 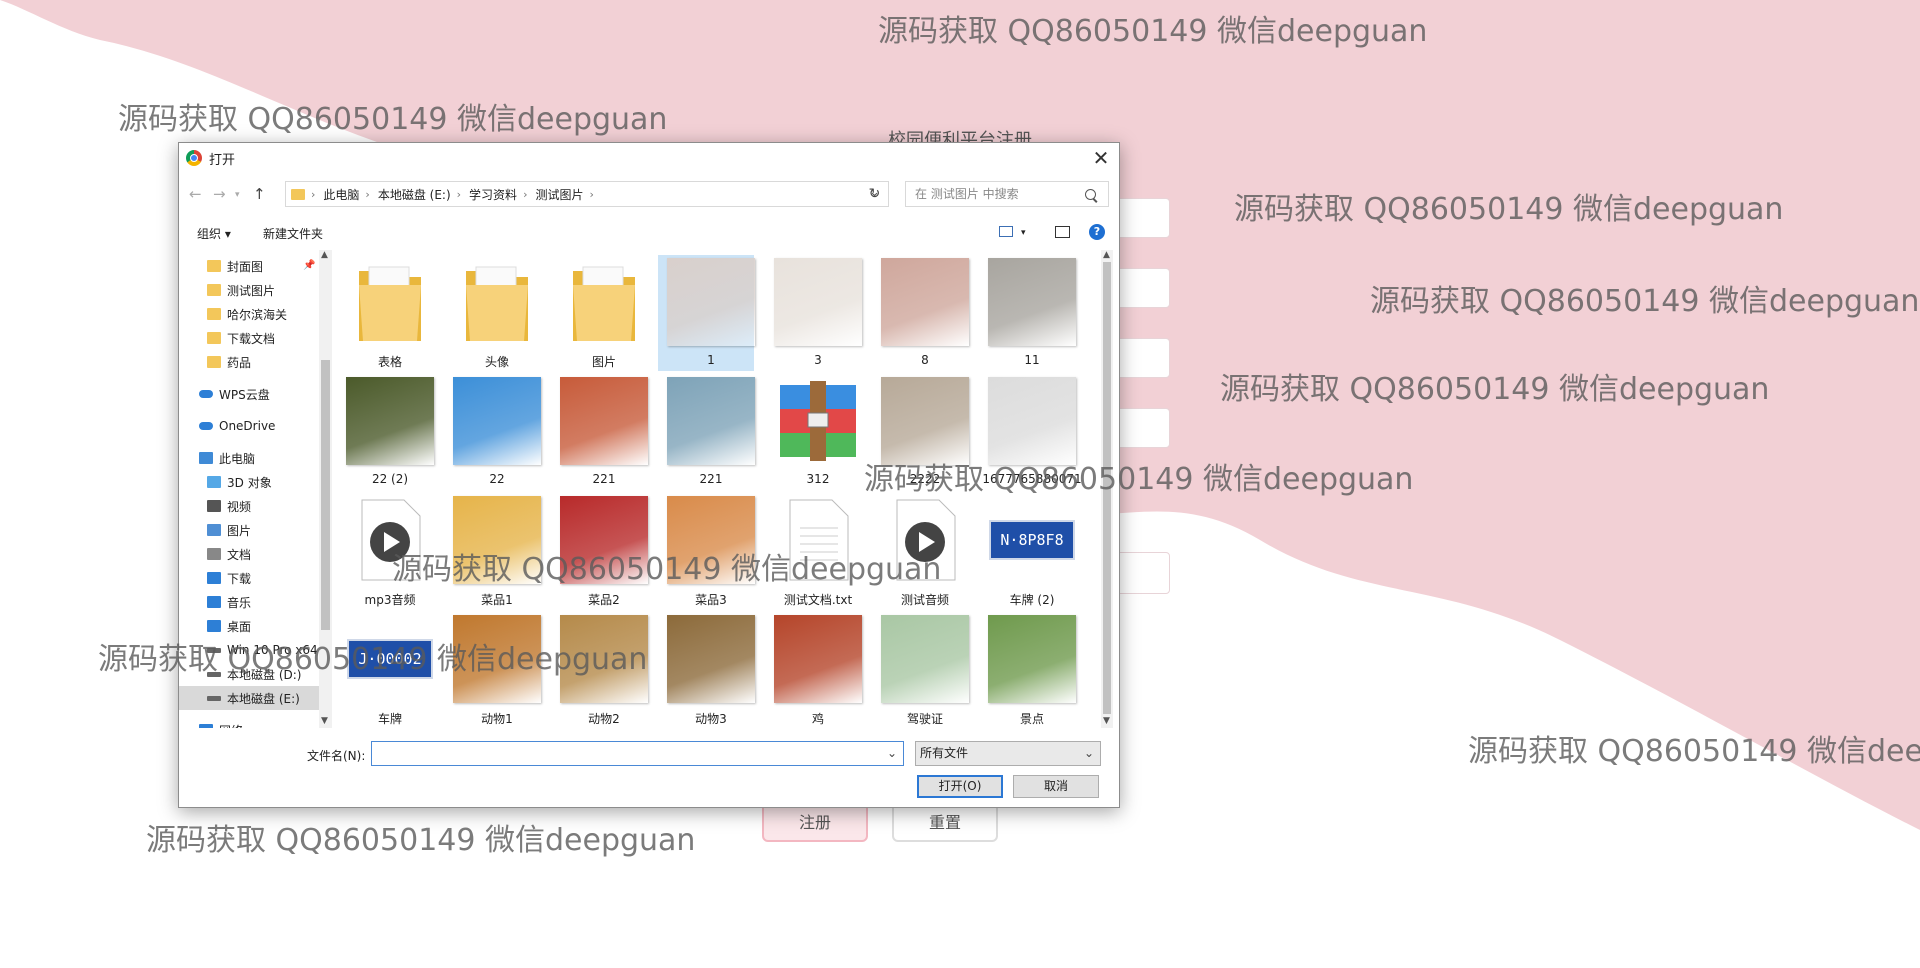 I want to click on cancel-button: 取消, so click(x=1056, y=786).